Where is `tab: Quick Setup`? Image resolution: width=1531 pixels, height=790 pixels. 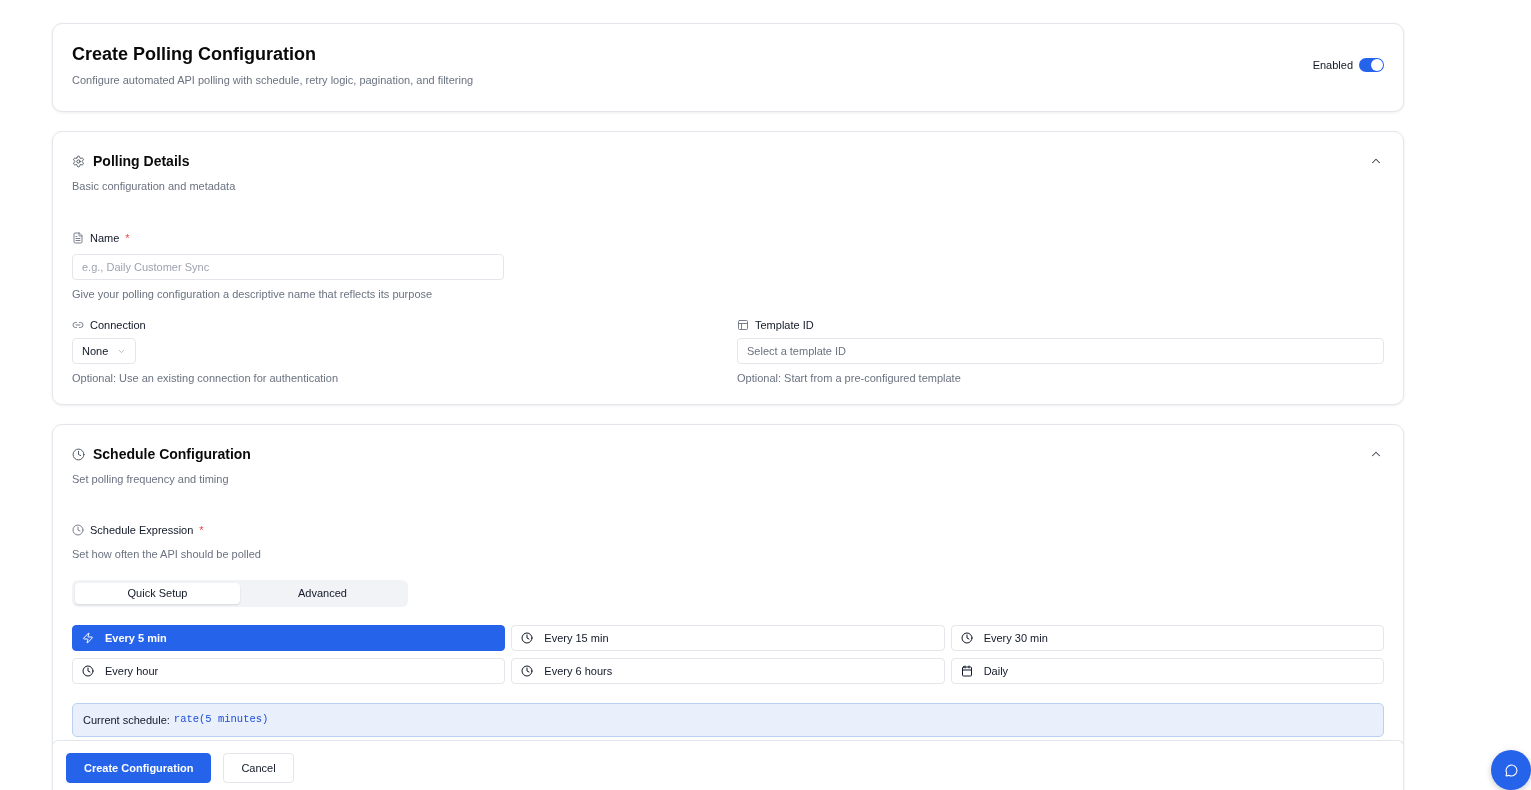 tab: Quick Setup is located at coordinates (157, 593).